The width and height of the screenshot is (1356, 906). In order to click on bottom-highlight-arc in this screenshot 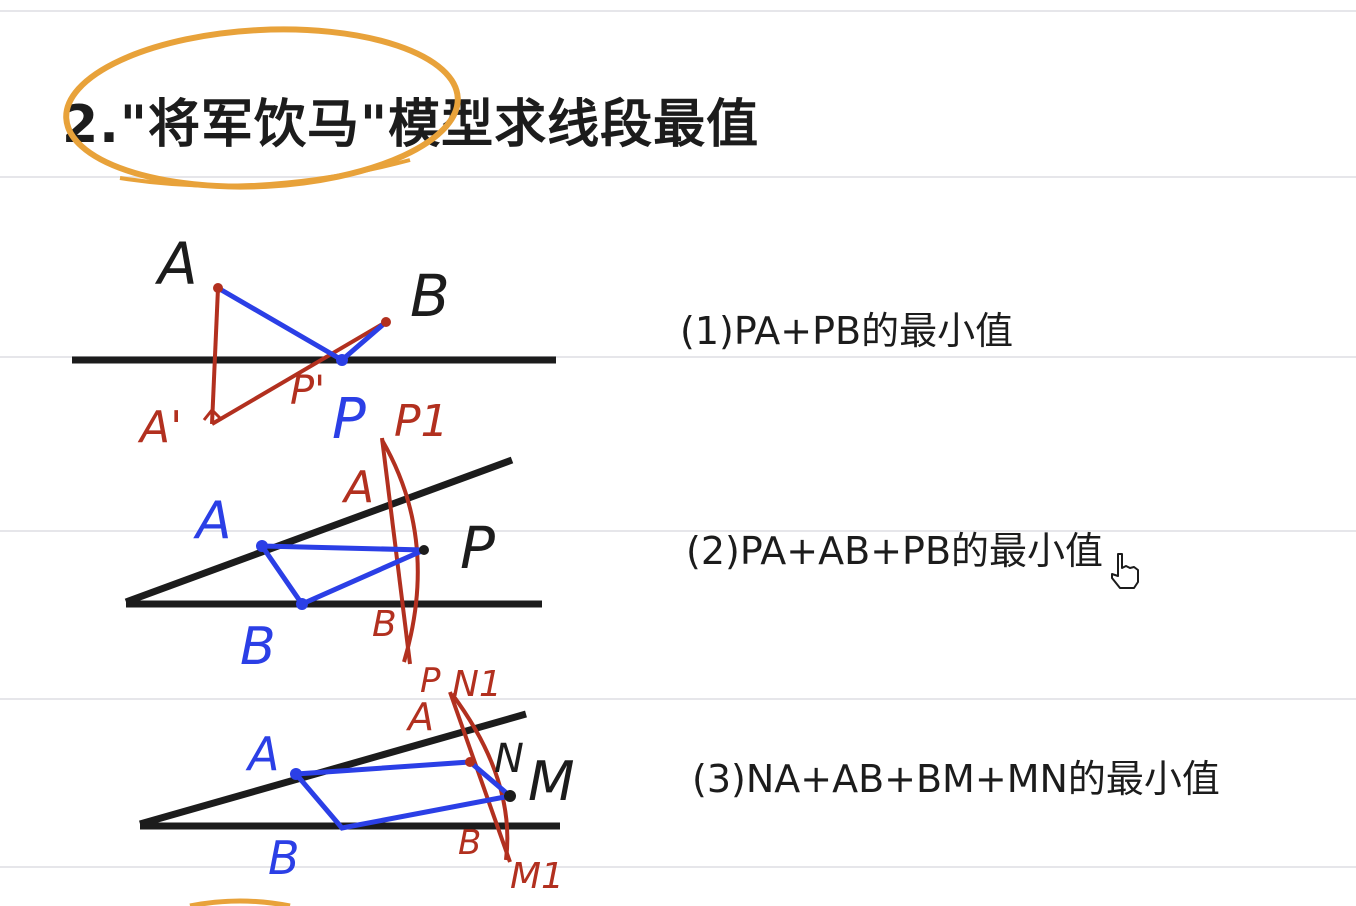, I will do `click(240, 902)`.